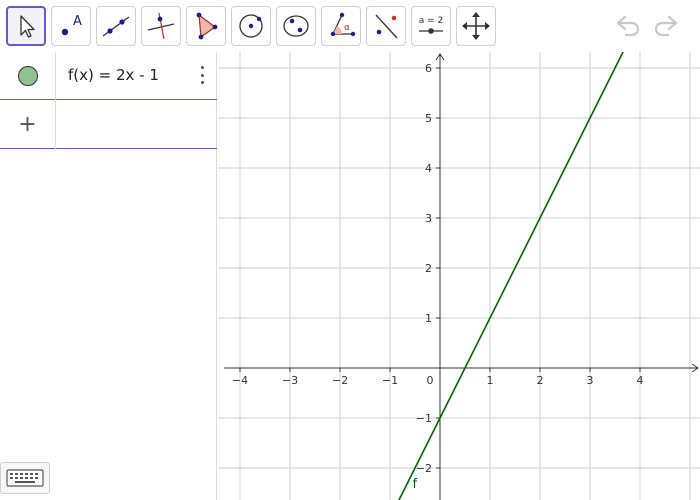 The image size is (700, 500). Describe the element at coordinates (431, 21) in the screenshot. I see `slider-tool-label: a = 2` at that location.